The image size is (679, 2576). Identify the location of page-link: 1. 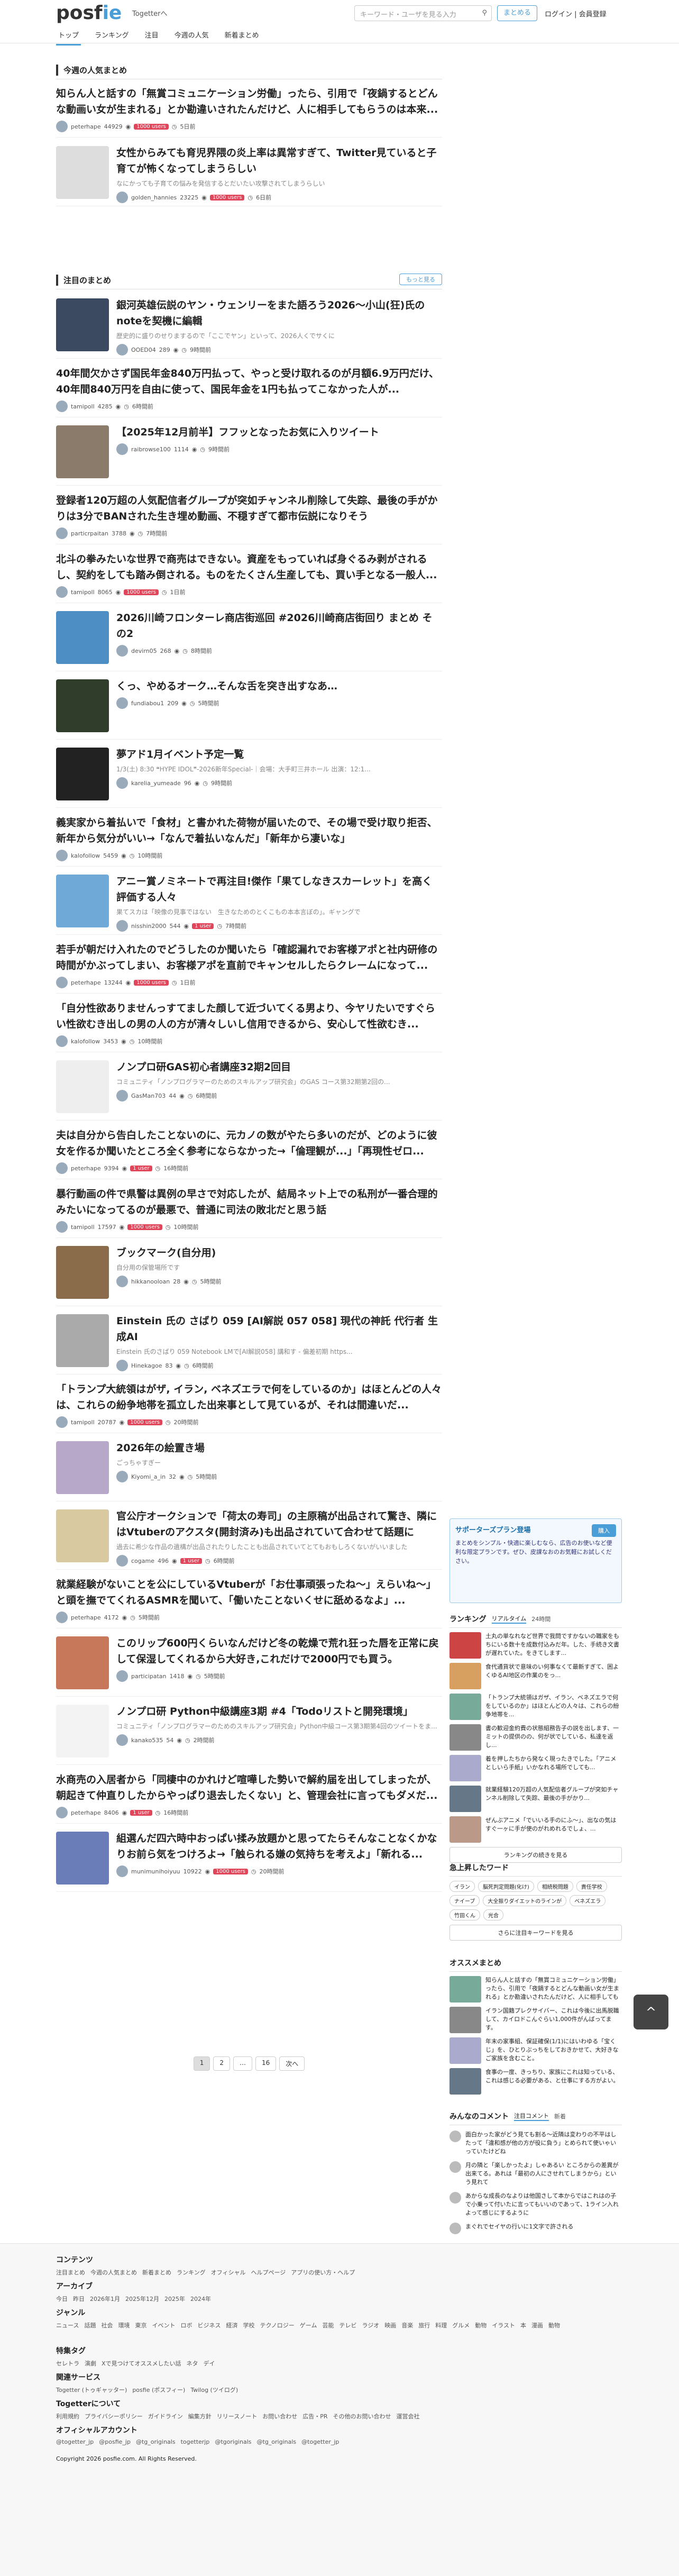
(201, 2063).